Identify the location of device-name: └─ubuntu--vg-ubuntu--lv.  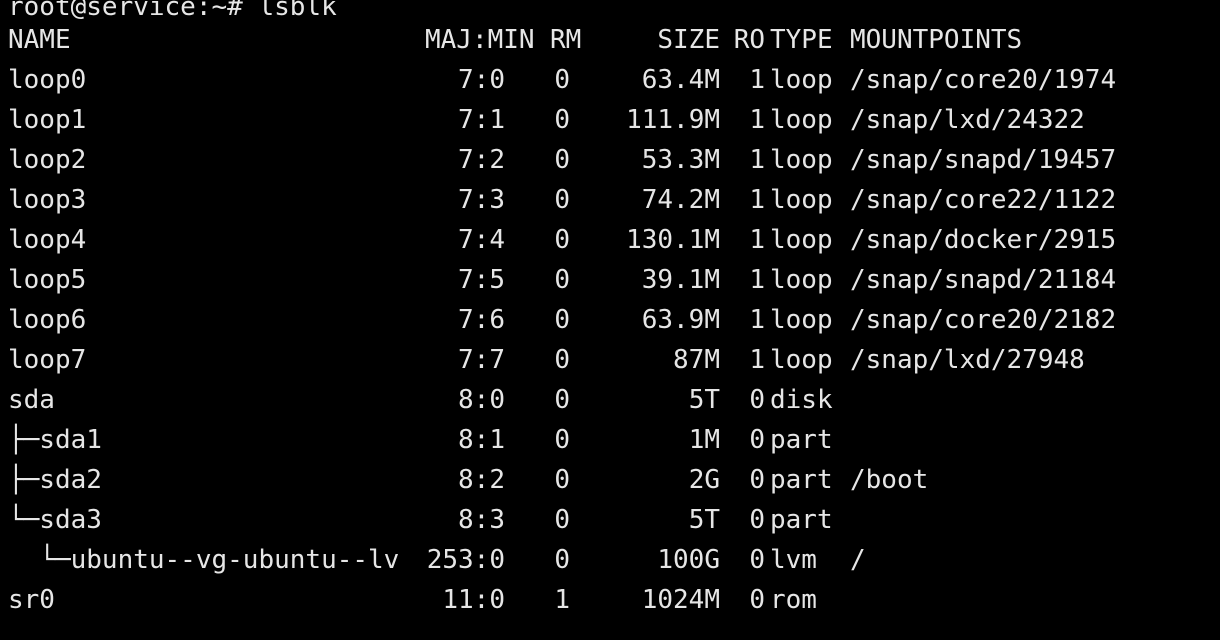
(204, 560).